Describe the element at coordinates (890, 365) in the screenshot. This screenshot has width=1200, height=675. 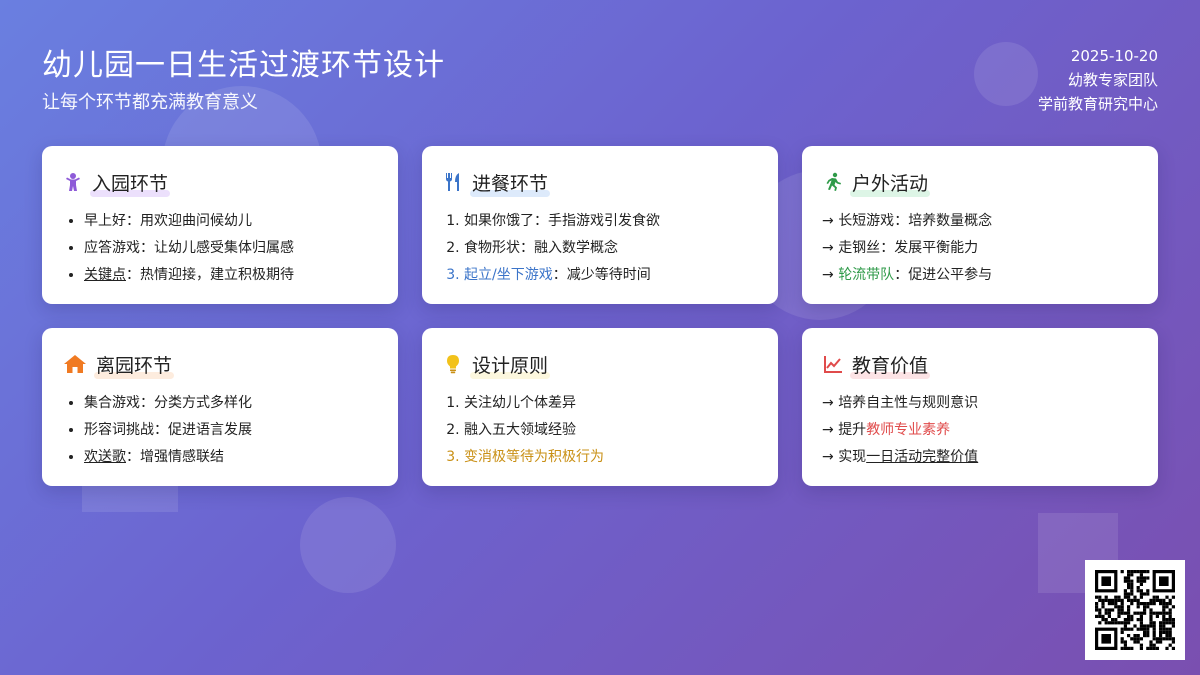
I see `card-title: 教育价值` at that location.